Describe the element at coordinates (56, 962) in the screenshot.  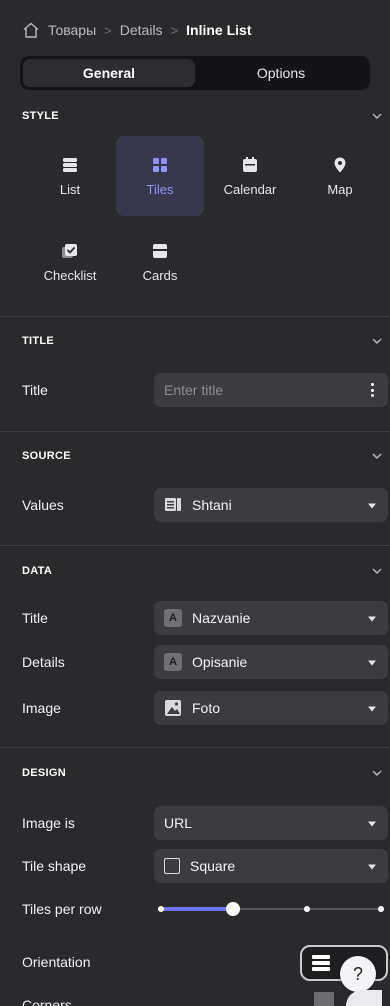
I see `orientation-label: Orientation` at that location.